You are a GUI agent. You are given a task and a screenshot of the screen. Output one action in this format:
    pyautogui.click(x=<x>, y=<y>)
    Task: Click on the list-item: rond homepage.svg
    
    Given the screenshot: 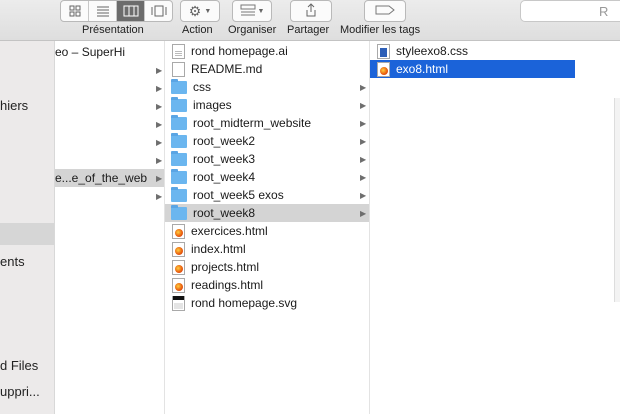 What is the action you would take?
    pyautogui.click(x=267, y=303)
    